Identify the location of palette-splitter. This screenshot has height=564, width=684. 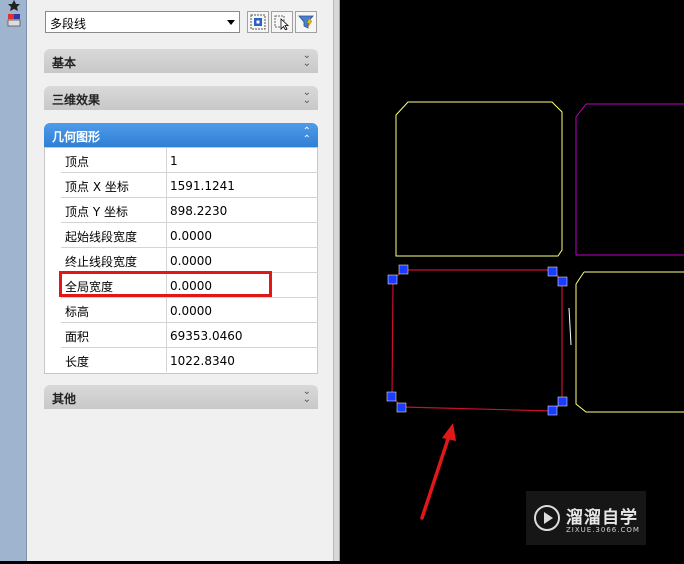
(336, 280).